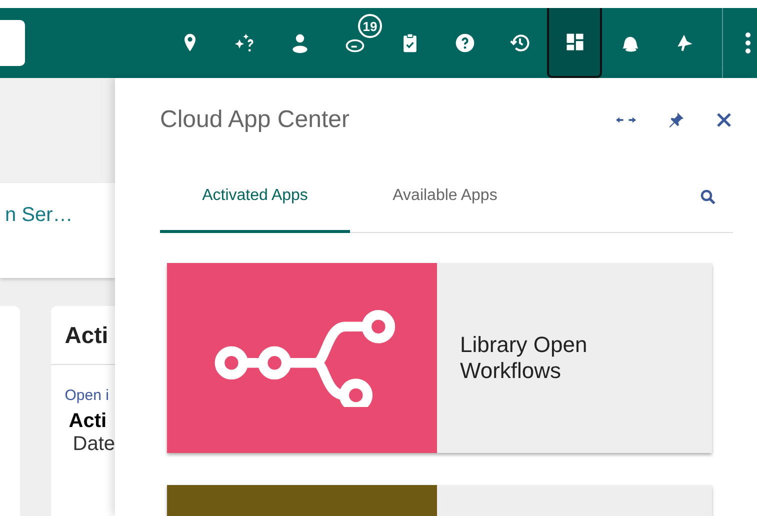  What do you see at coordinates (86, 335) in the screenshot?
I see `card-title: Acti` at bounding box center [86, 335].